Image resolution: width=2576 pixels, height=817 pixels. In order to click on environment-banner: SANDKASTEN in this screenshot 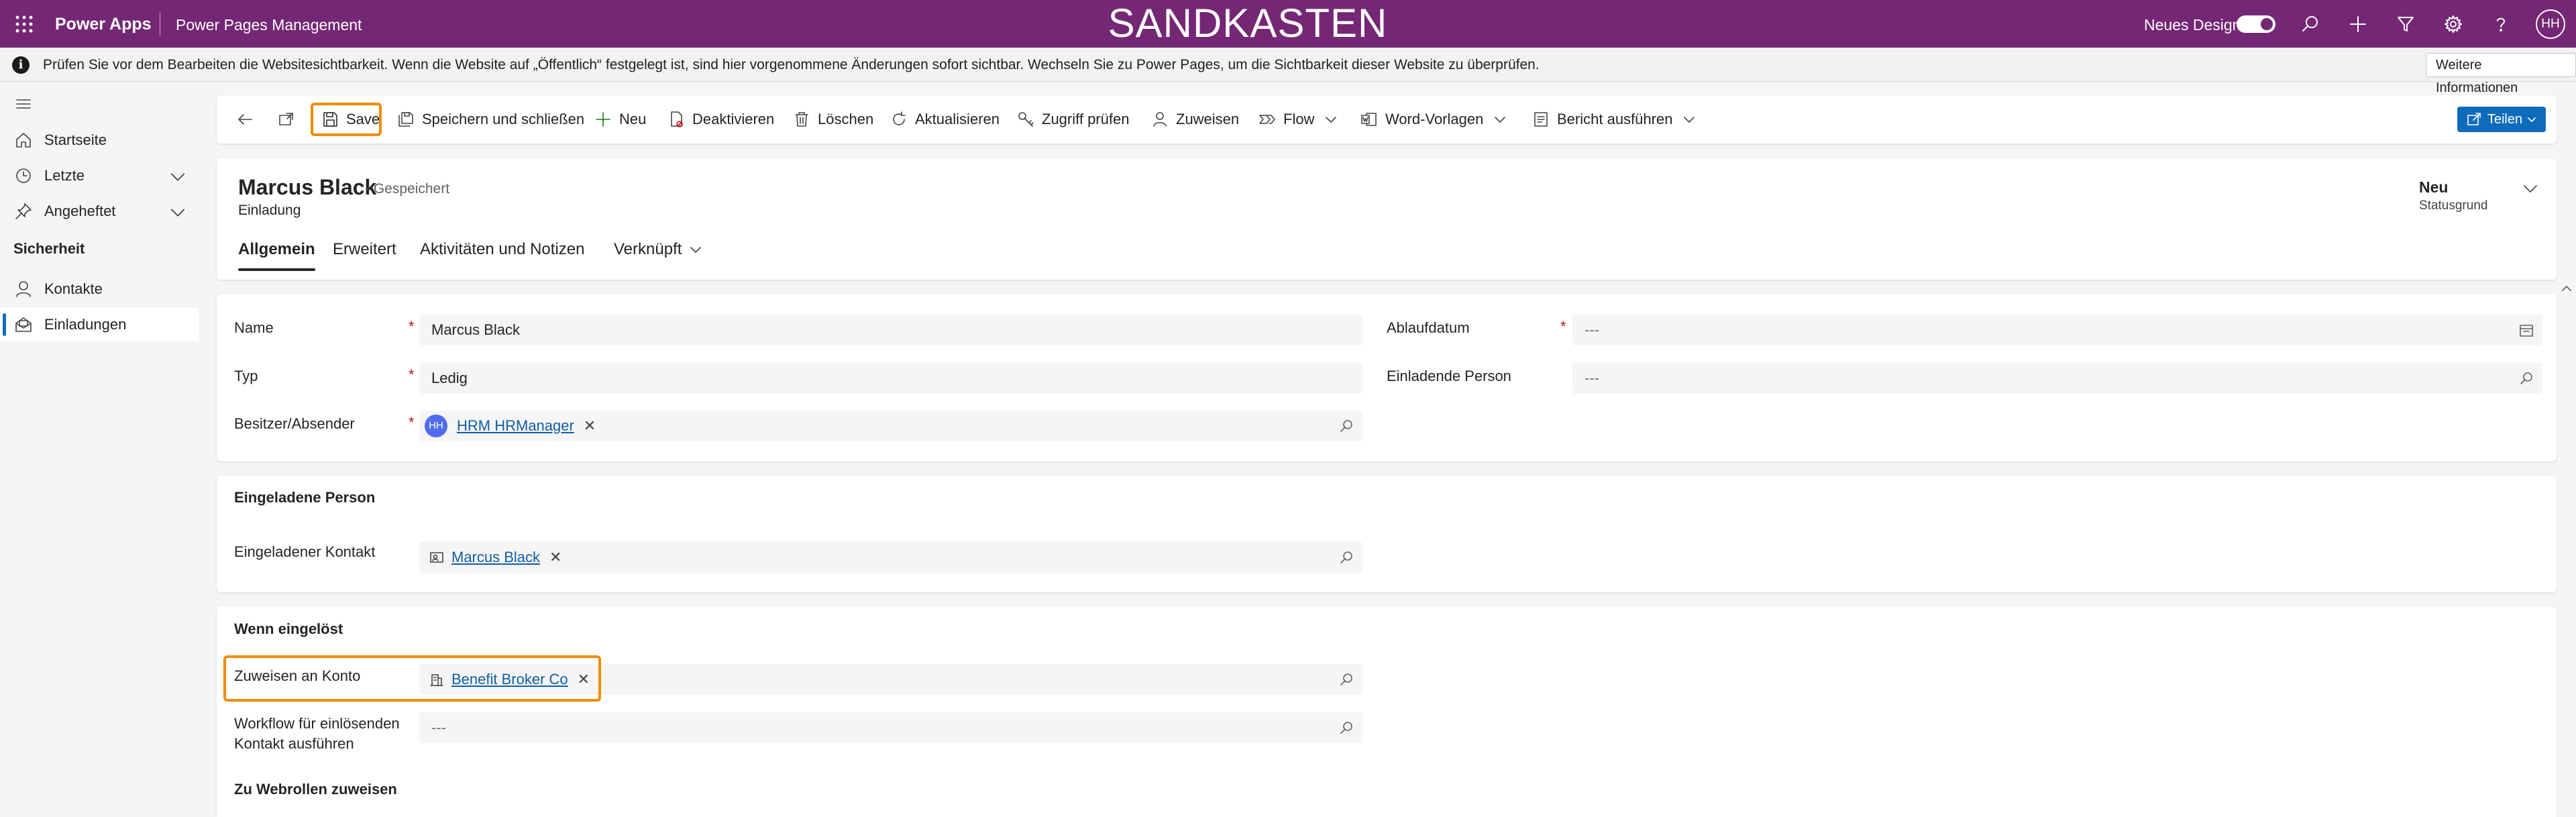, I will do `click(1248, 23)`.